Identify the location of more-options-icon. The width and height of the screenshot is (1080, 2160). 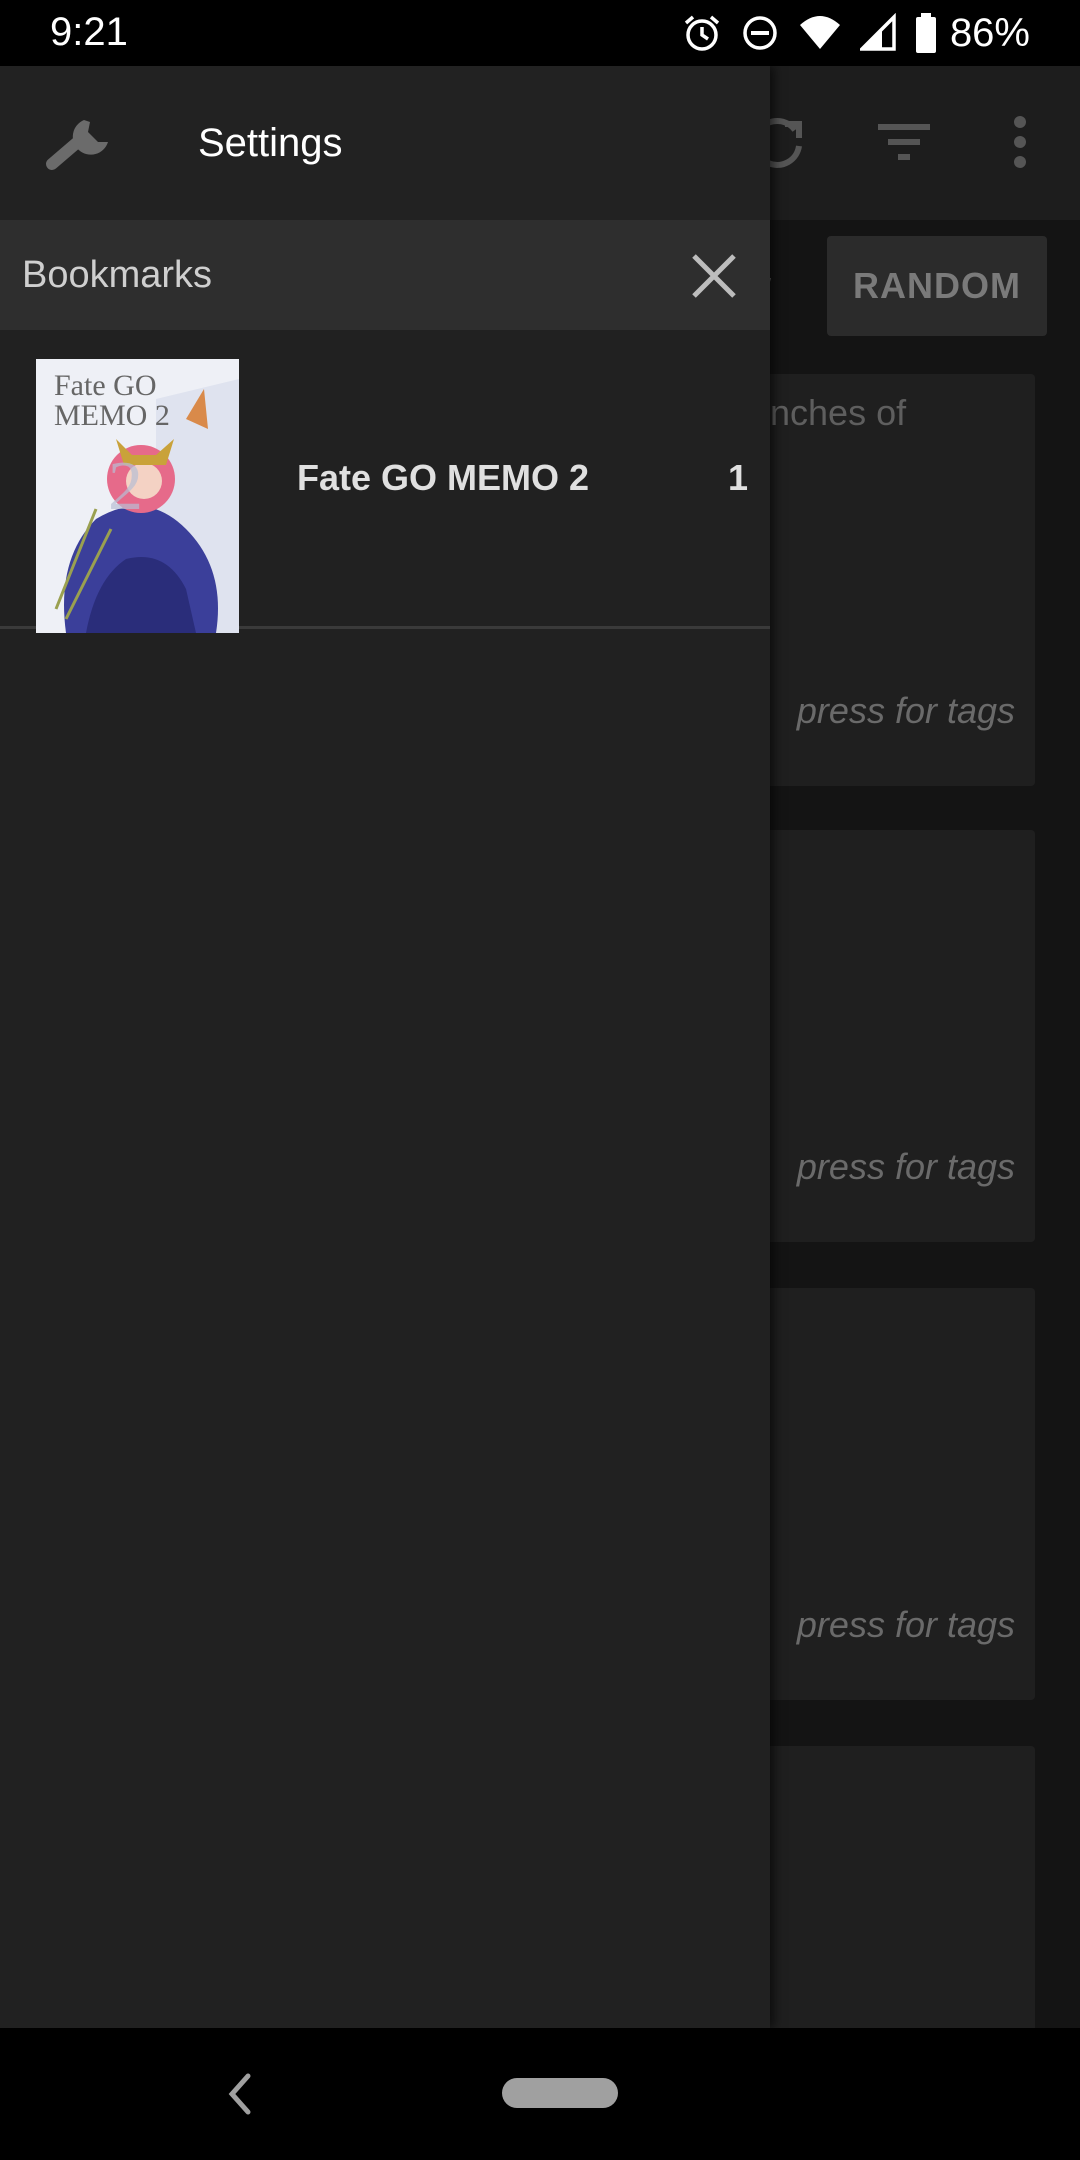
(1020, 142).